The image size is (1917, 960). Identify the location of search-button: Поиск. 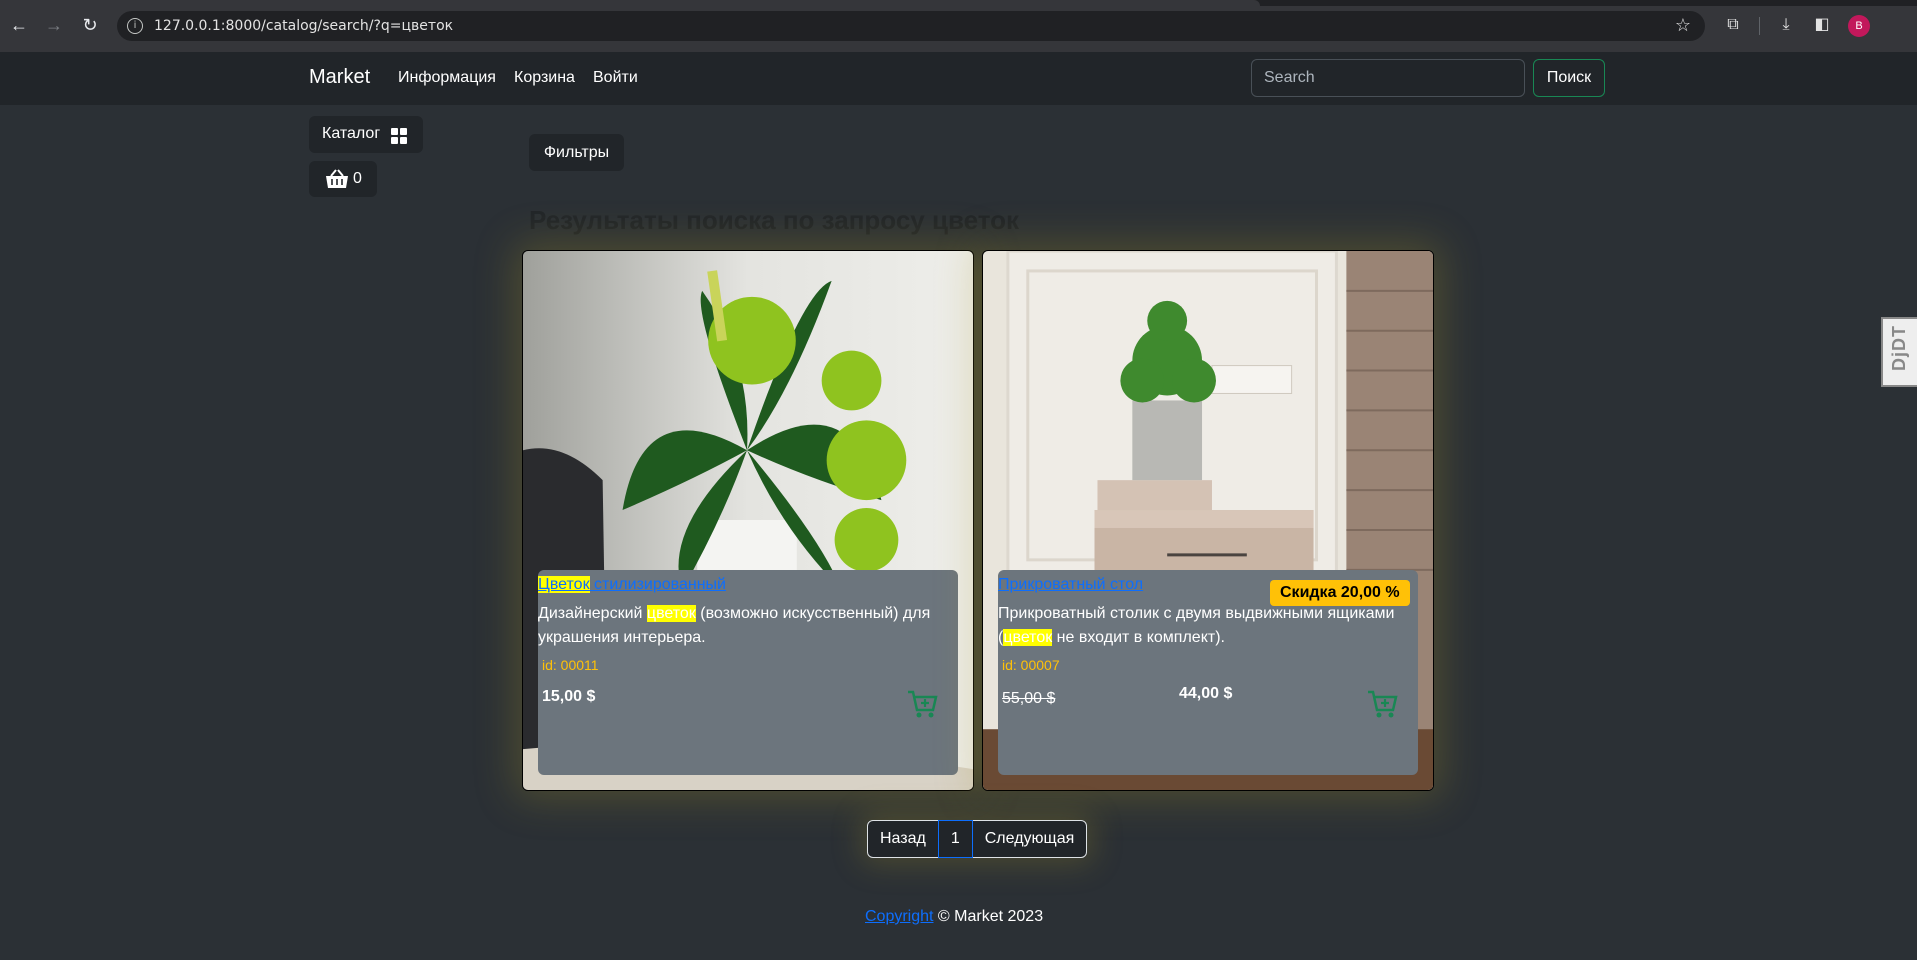
(1569, 78).